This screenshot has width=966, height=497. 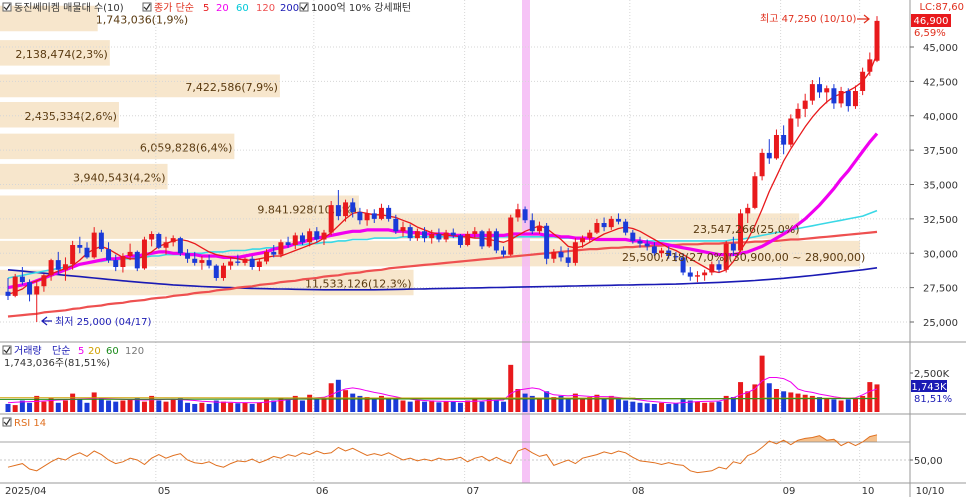 I want to click on pattern-legend-label: 1000억 10% 강세패턴, so click(x=361, y=8).